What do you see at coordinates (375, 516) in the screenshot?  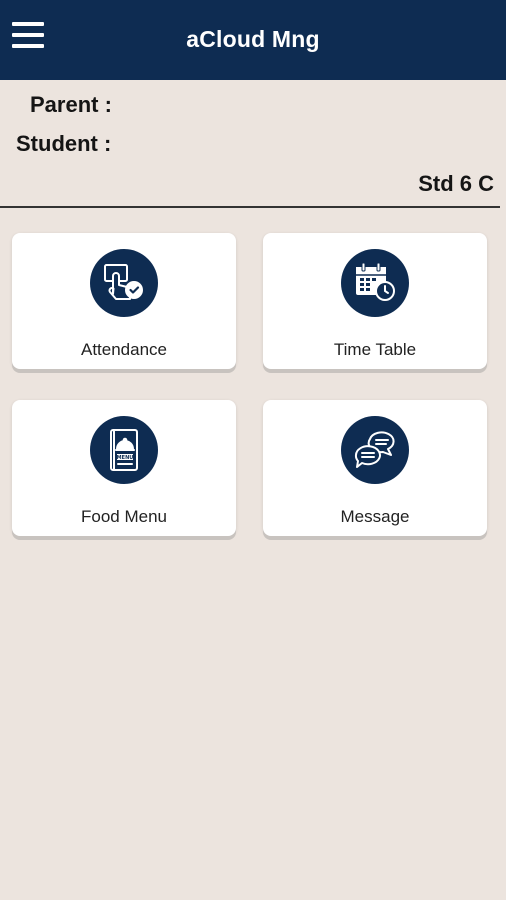 I see `message-label: Message` at bounding box center [375, 516].